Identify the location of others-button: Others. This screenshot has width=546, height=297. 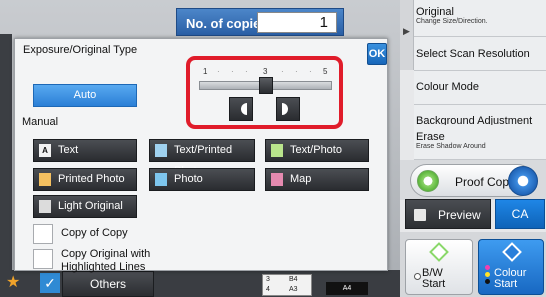
(108, 284).